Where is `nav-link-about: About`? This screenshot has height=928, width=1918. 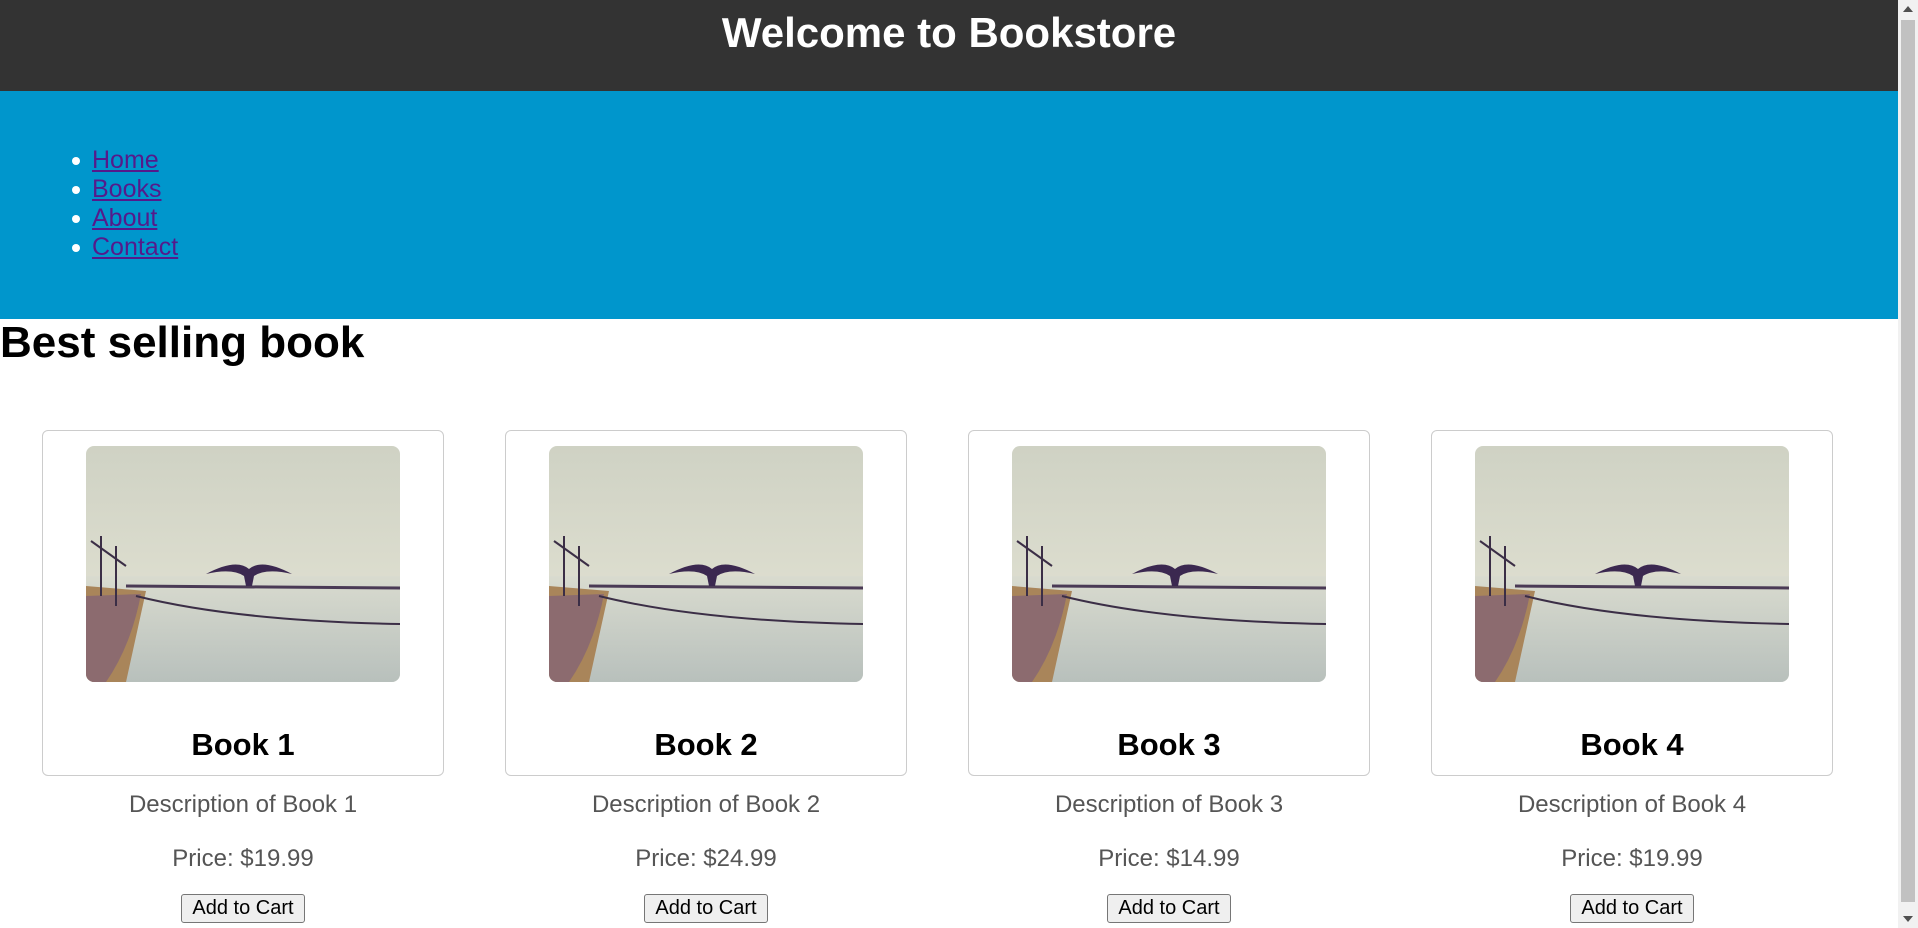
nav-link-about: About is located at coordinates (124, 218).